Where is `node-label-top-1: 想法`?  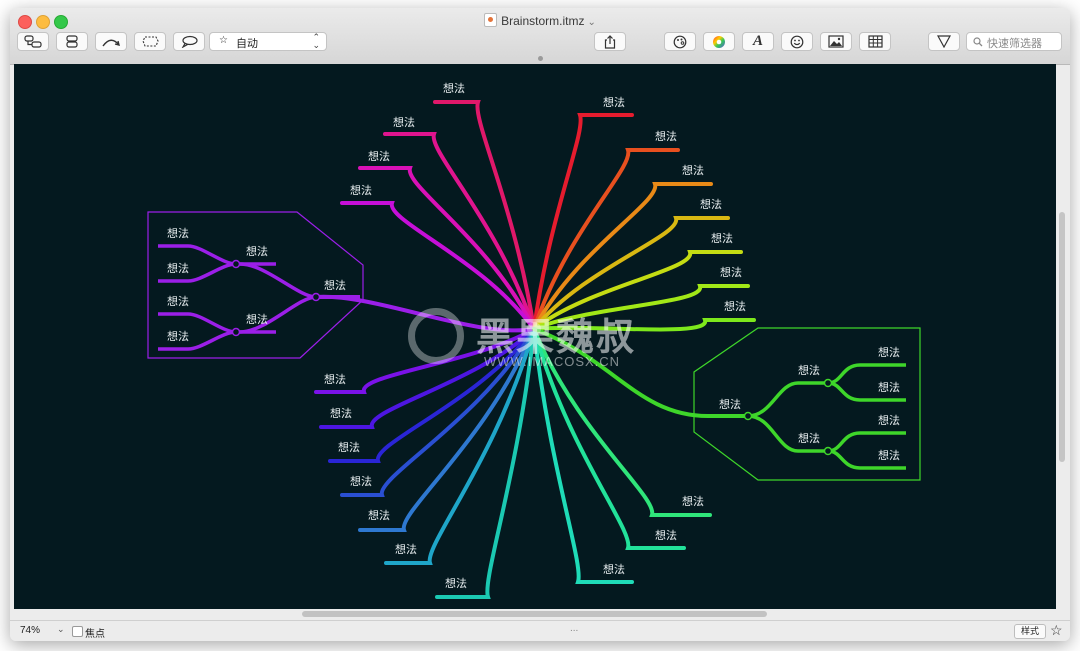 node-label-top-1: 想法 is located at coordinates (404, 122).